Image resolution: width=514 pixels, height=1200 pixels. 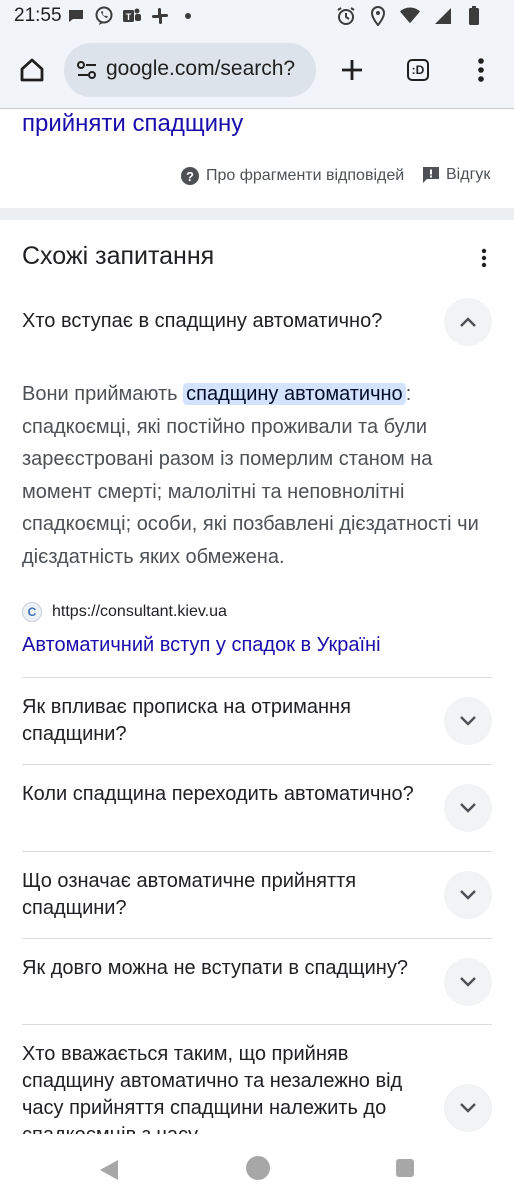 I want to click on feedback-button: Відгук, so click(x=456, y=175).